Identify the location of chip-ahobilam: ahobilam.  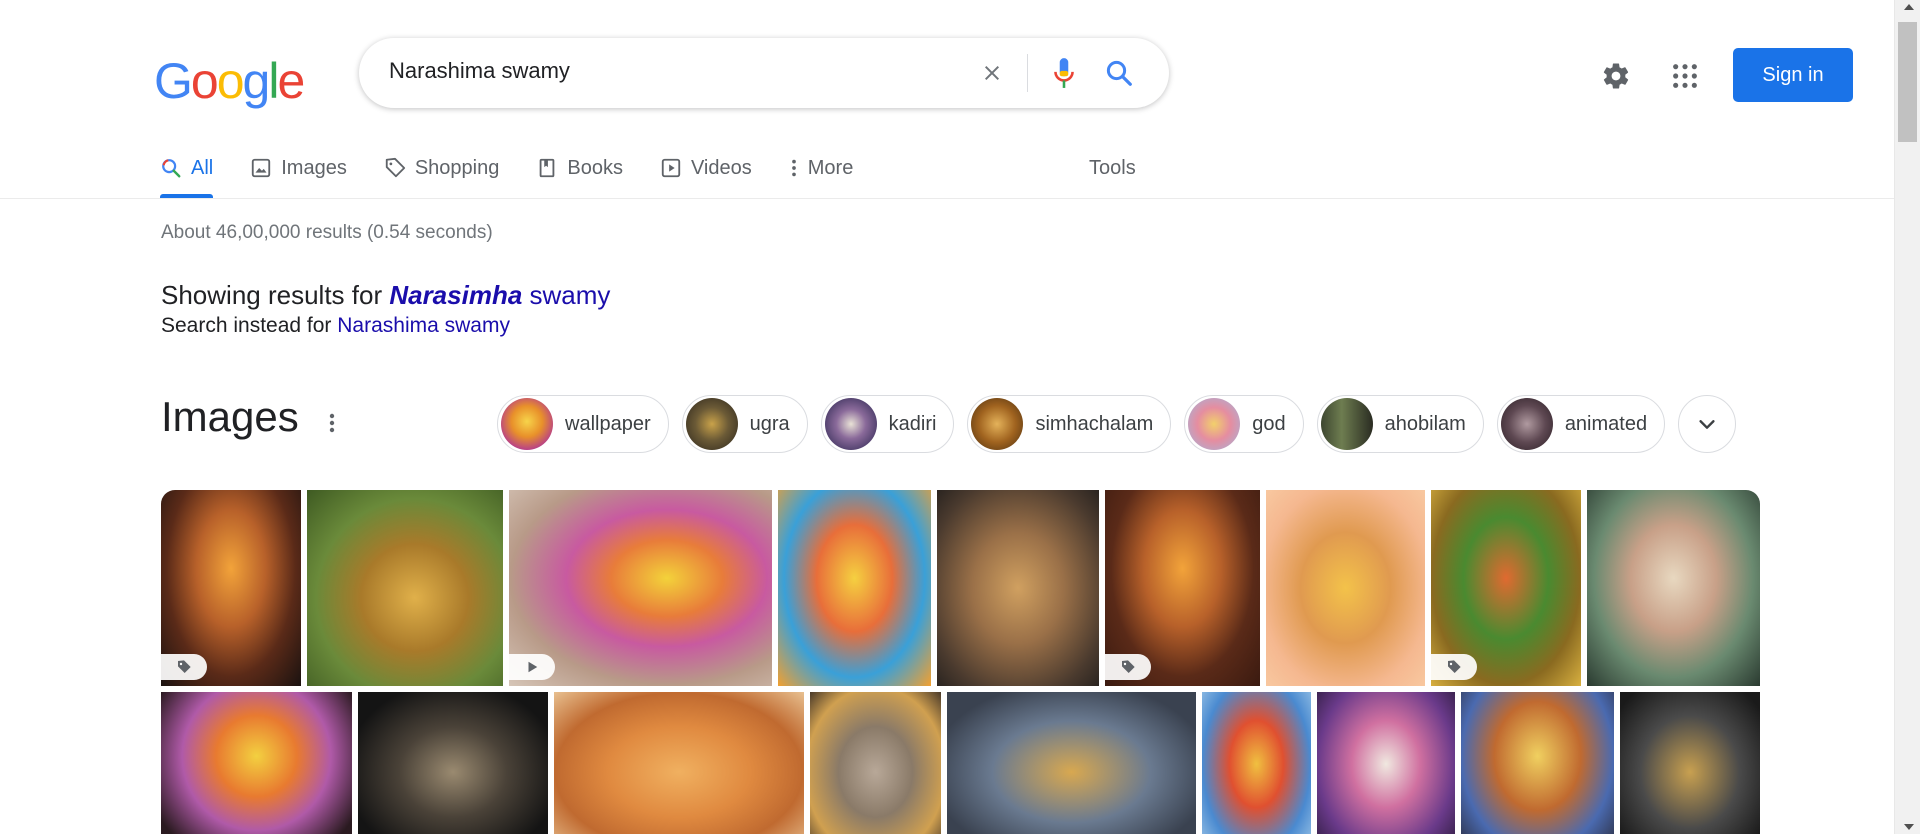
(1400, 424).